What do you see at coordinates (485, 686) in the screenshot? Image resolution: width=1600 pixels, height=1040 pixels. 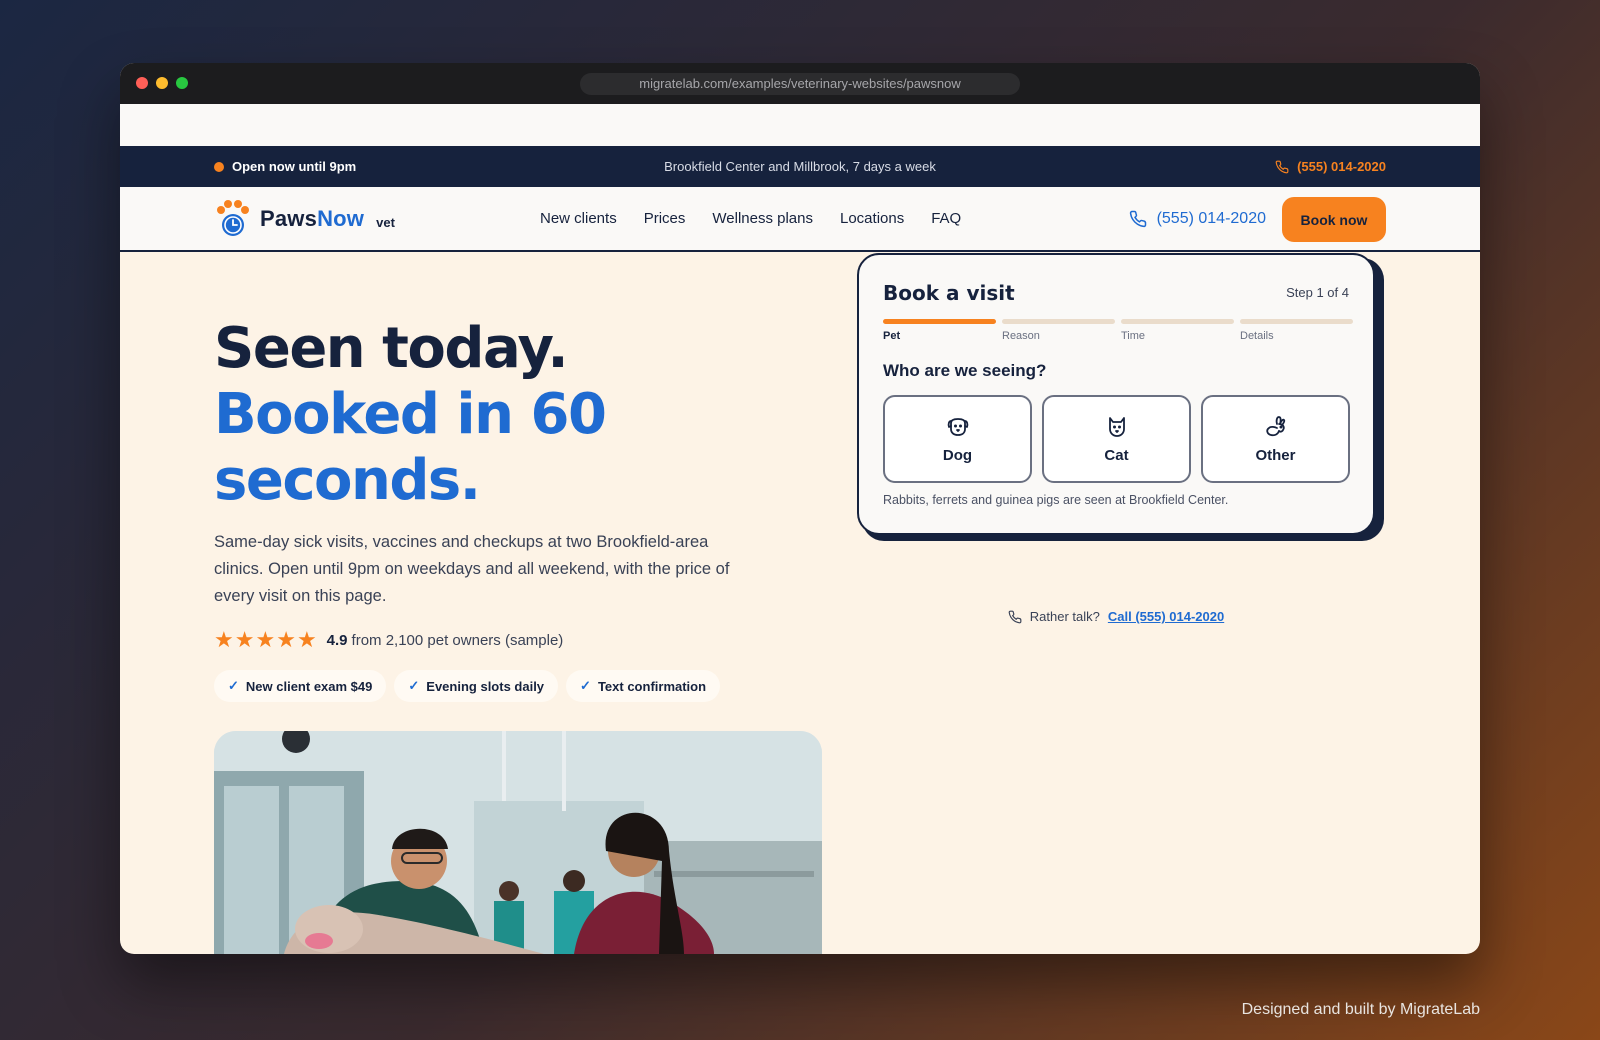 I see `chip-label: Evening slots daily` at bounding box center [485, 686].